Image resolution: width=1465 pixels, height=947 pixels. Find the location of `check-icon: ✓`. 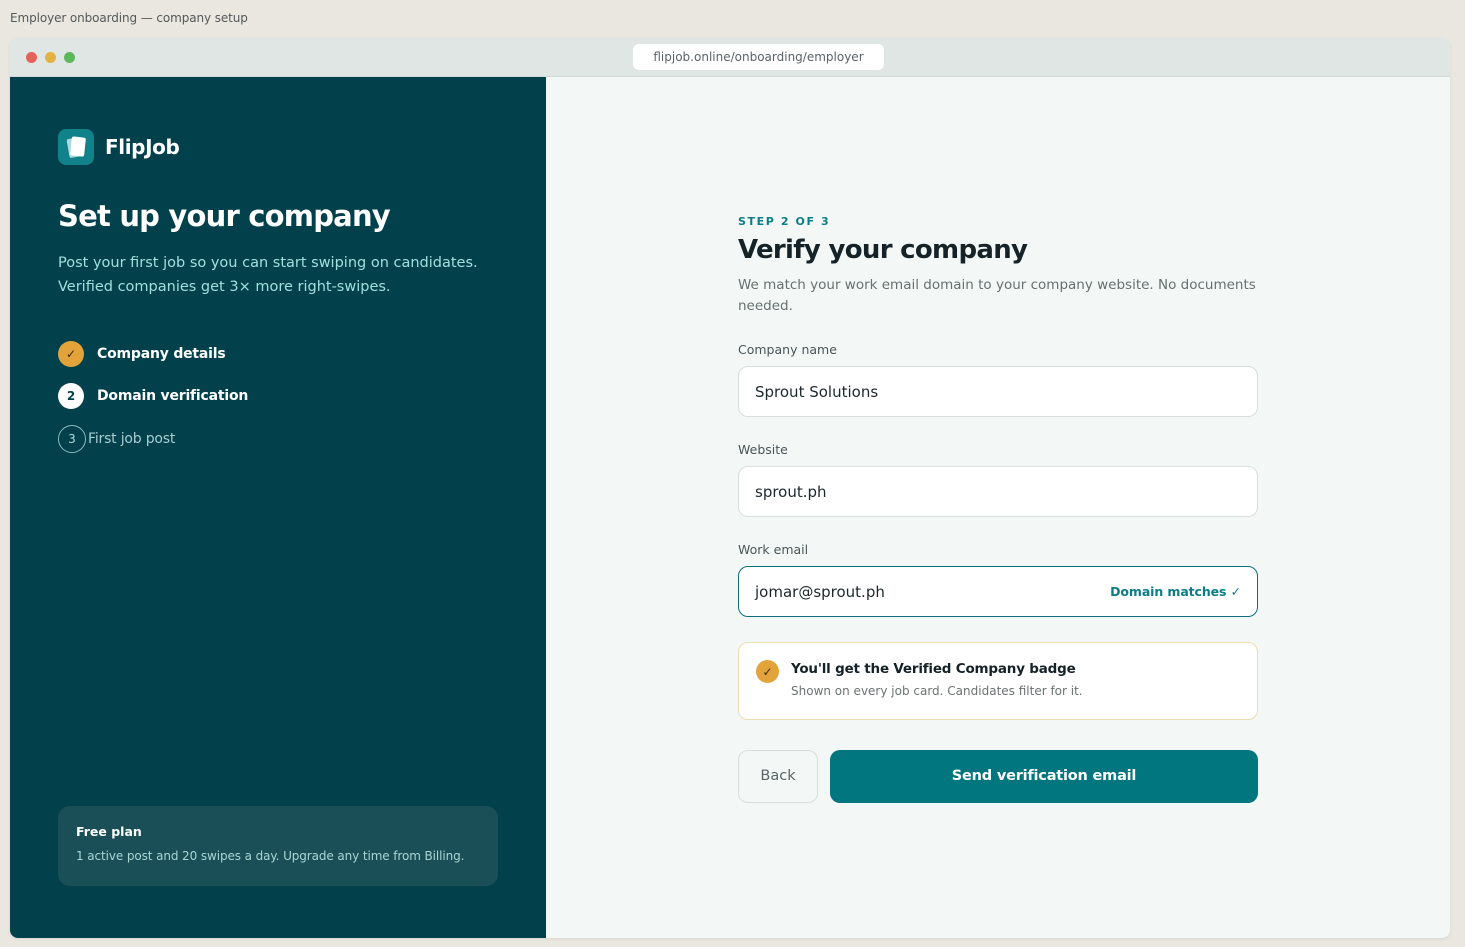

check-icon: ✓ is located at coordinates (767, 671).